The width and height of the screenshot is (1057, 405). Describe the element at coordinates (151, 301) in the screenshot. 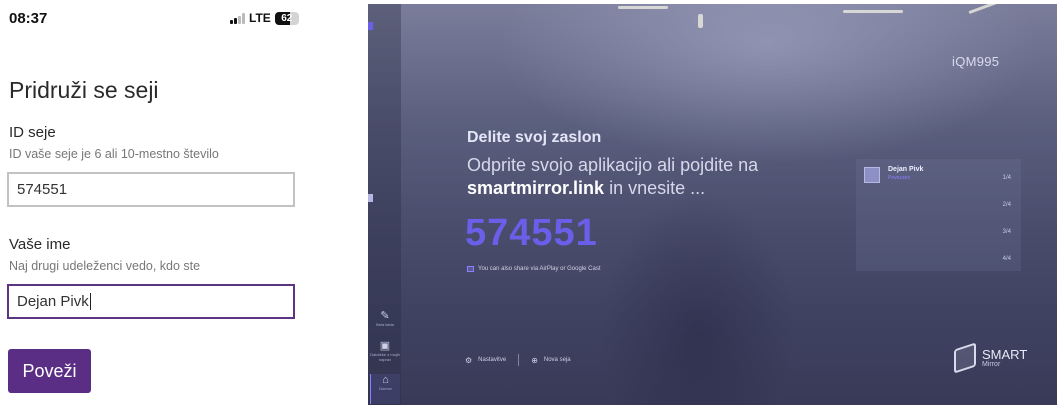

I see `name-input: Dejan Pivk` at that location.